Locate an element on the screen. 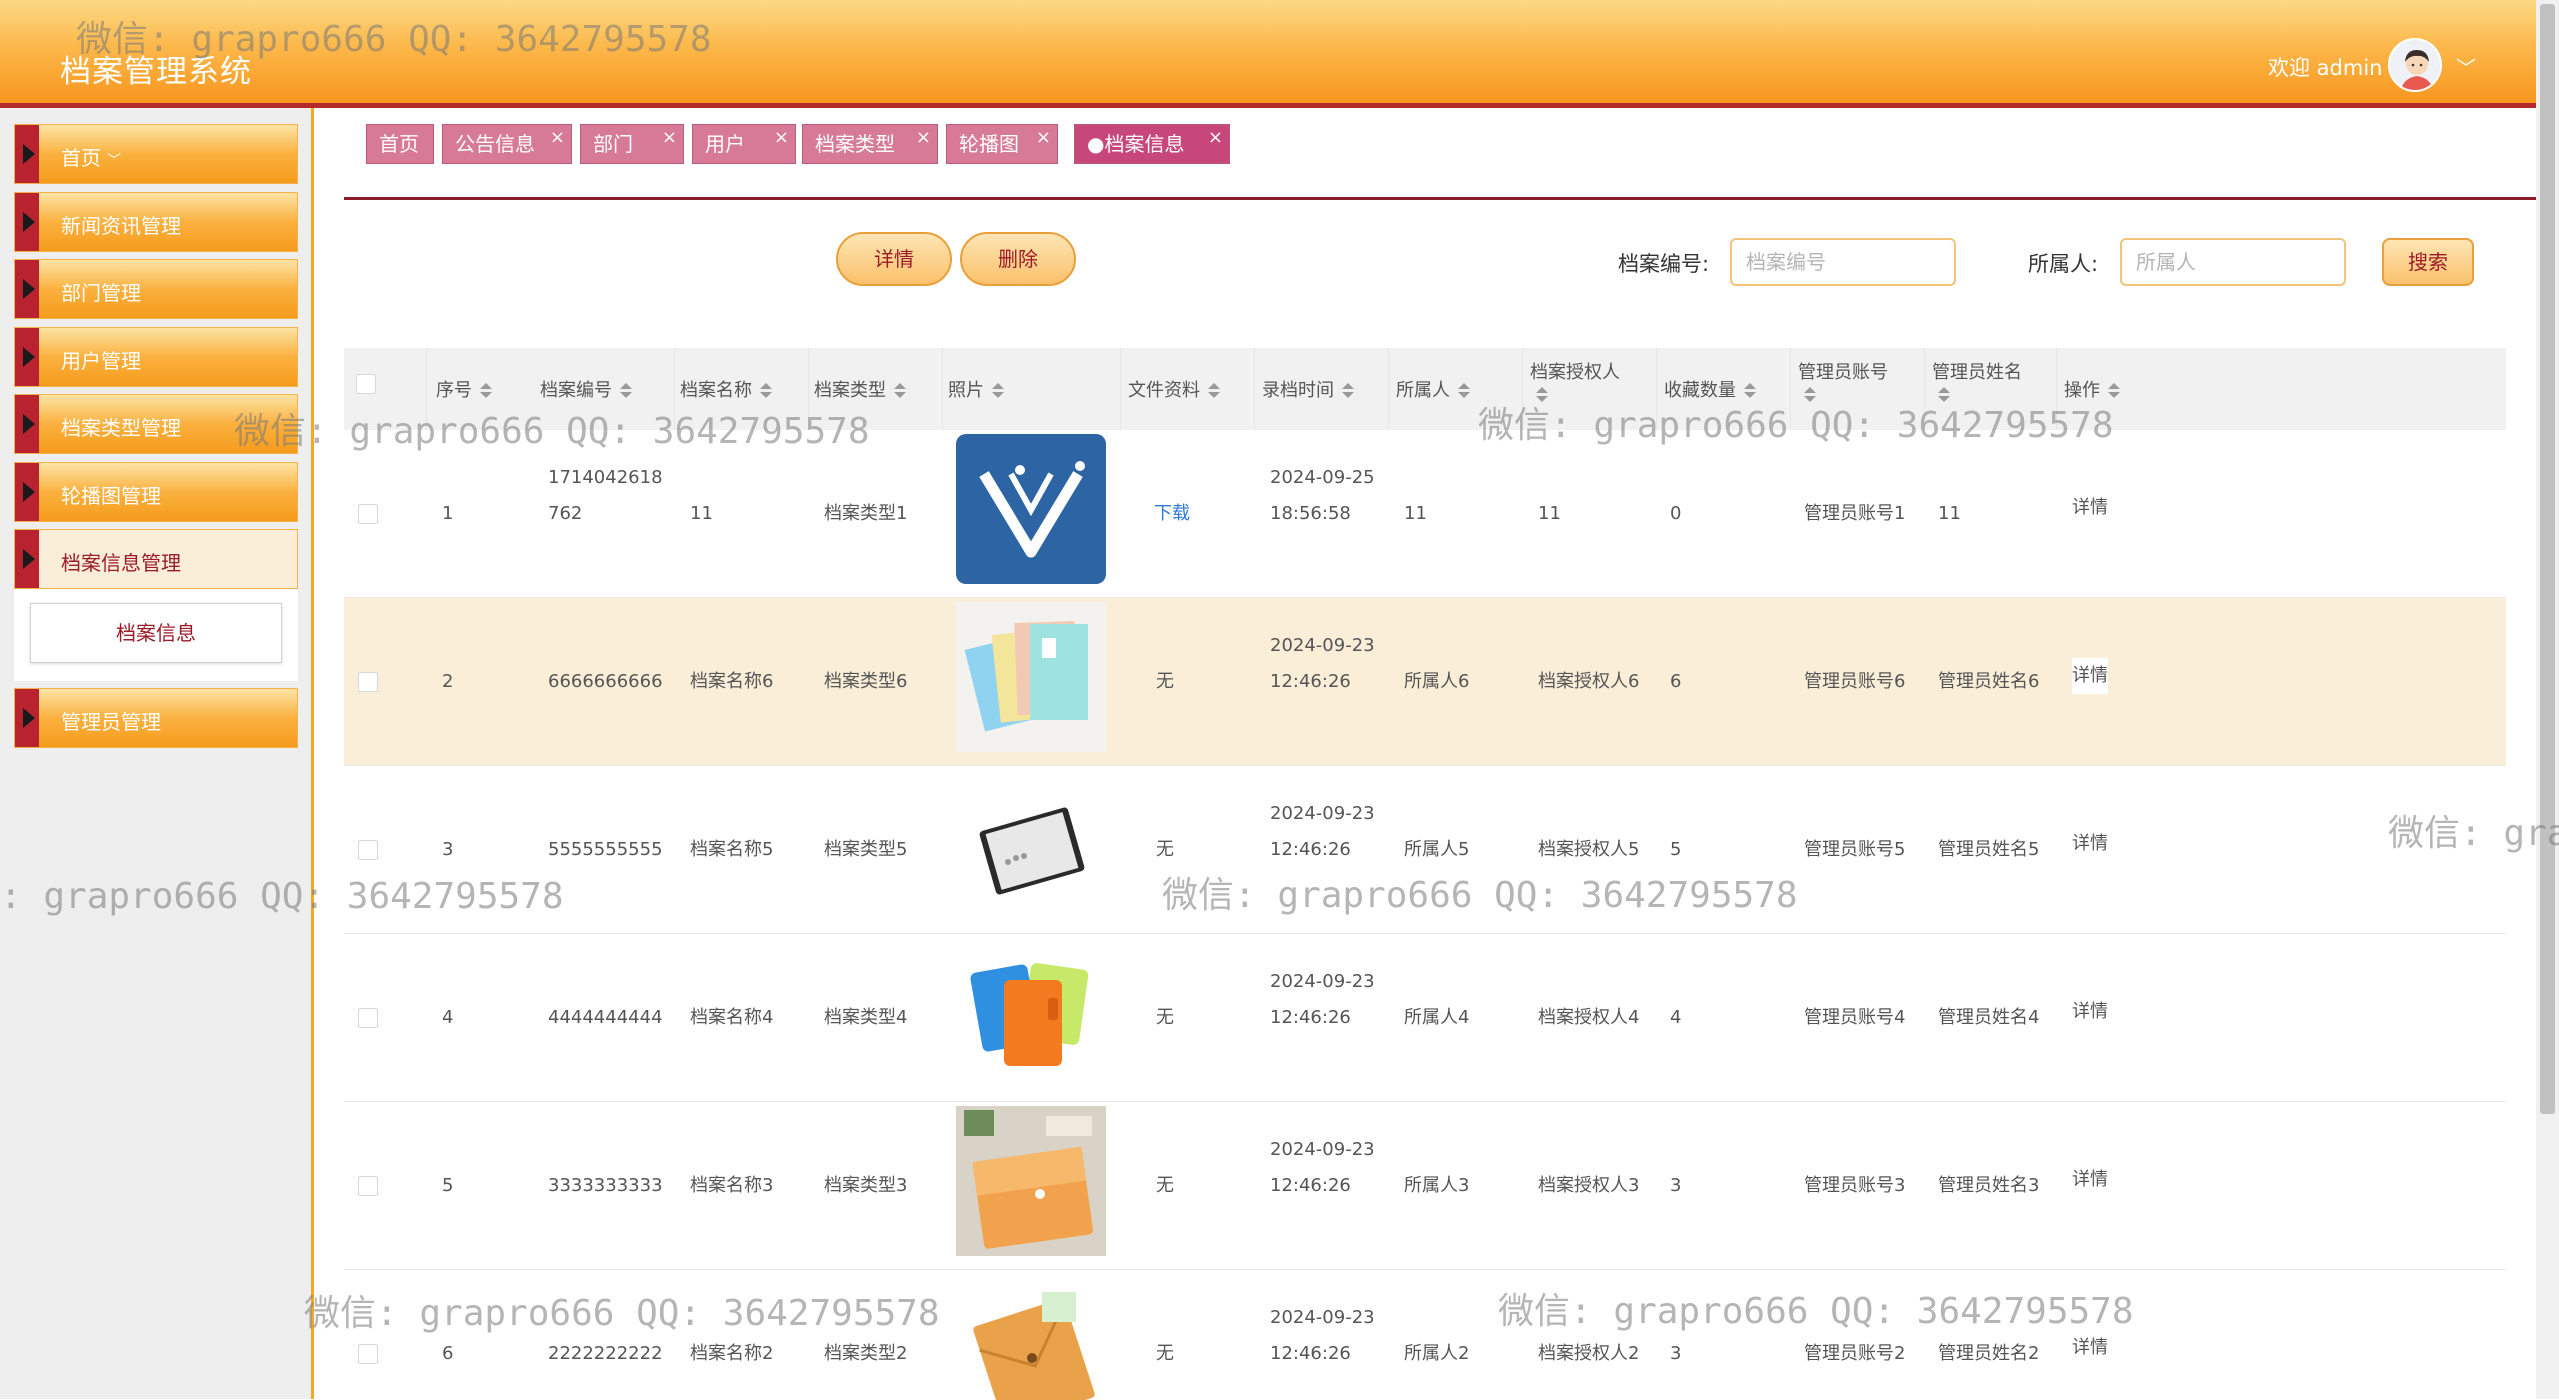 The width and height of the screenshot is (2559, 1400). col-archive-type: 档案类型 is located at coordinates (860, 389).